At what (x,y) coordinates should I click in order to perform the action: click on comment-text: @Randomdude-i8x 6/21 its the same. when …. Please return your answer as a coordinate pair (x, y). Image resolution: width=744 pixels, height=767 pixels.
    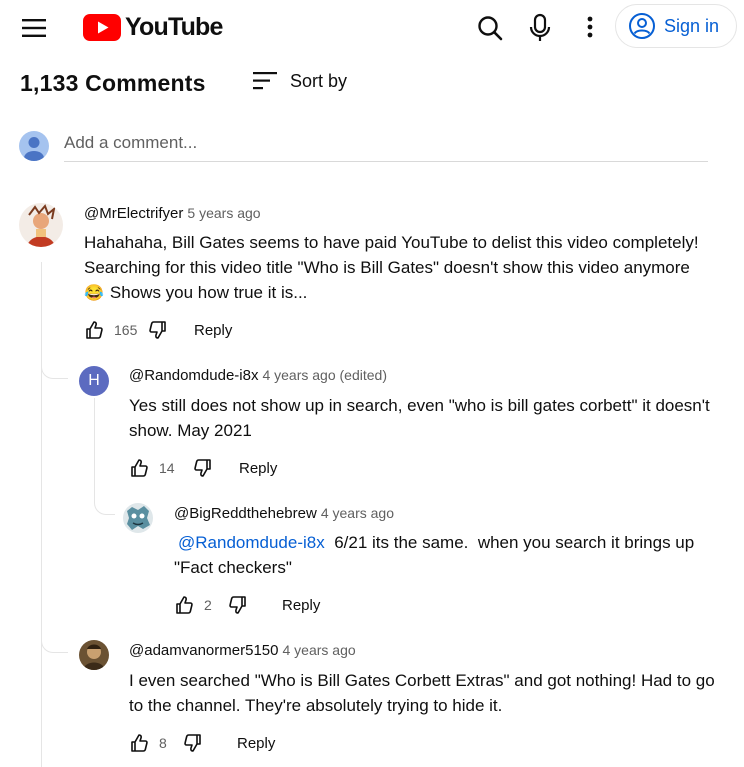
    Looking at the image, I should click on (456, 555).